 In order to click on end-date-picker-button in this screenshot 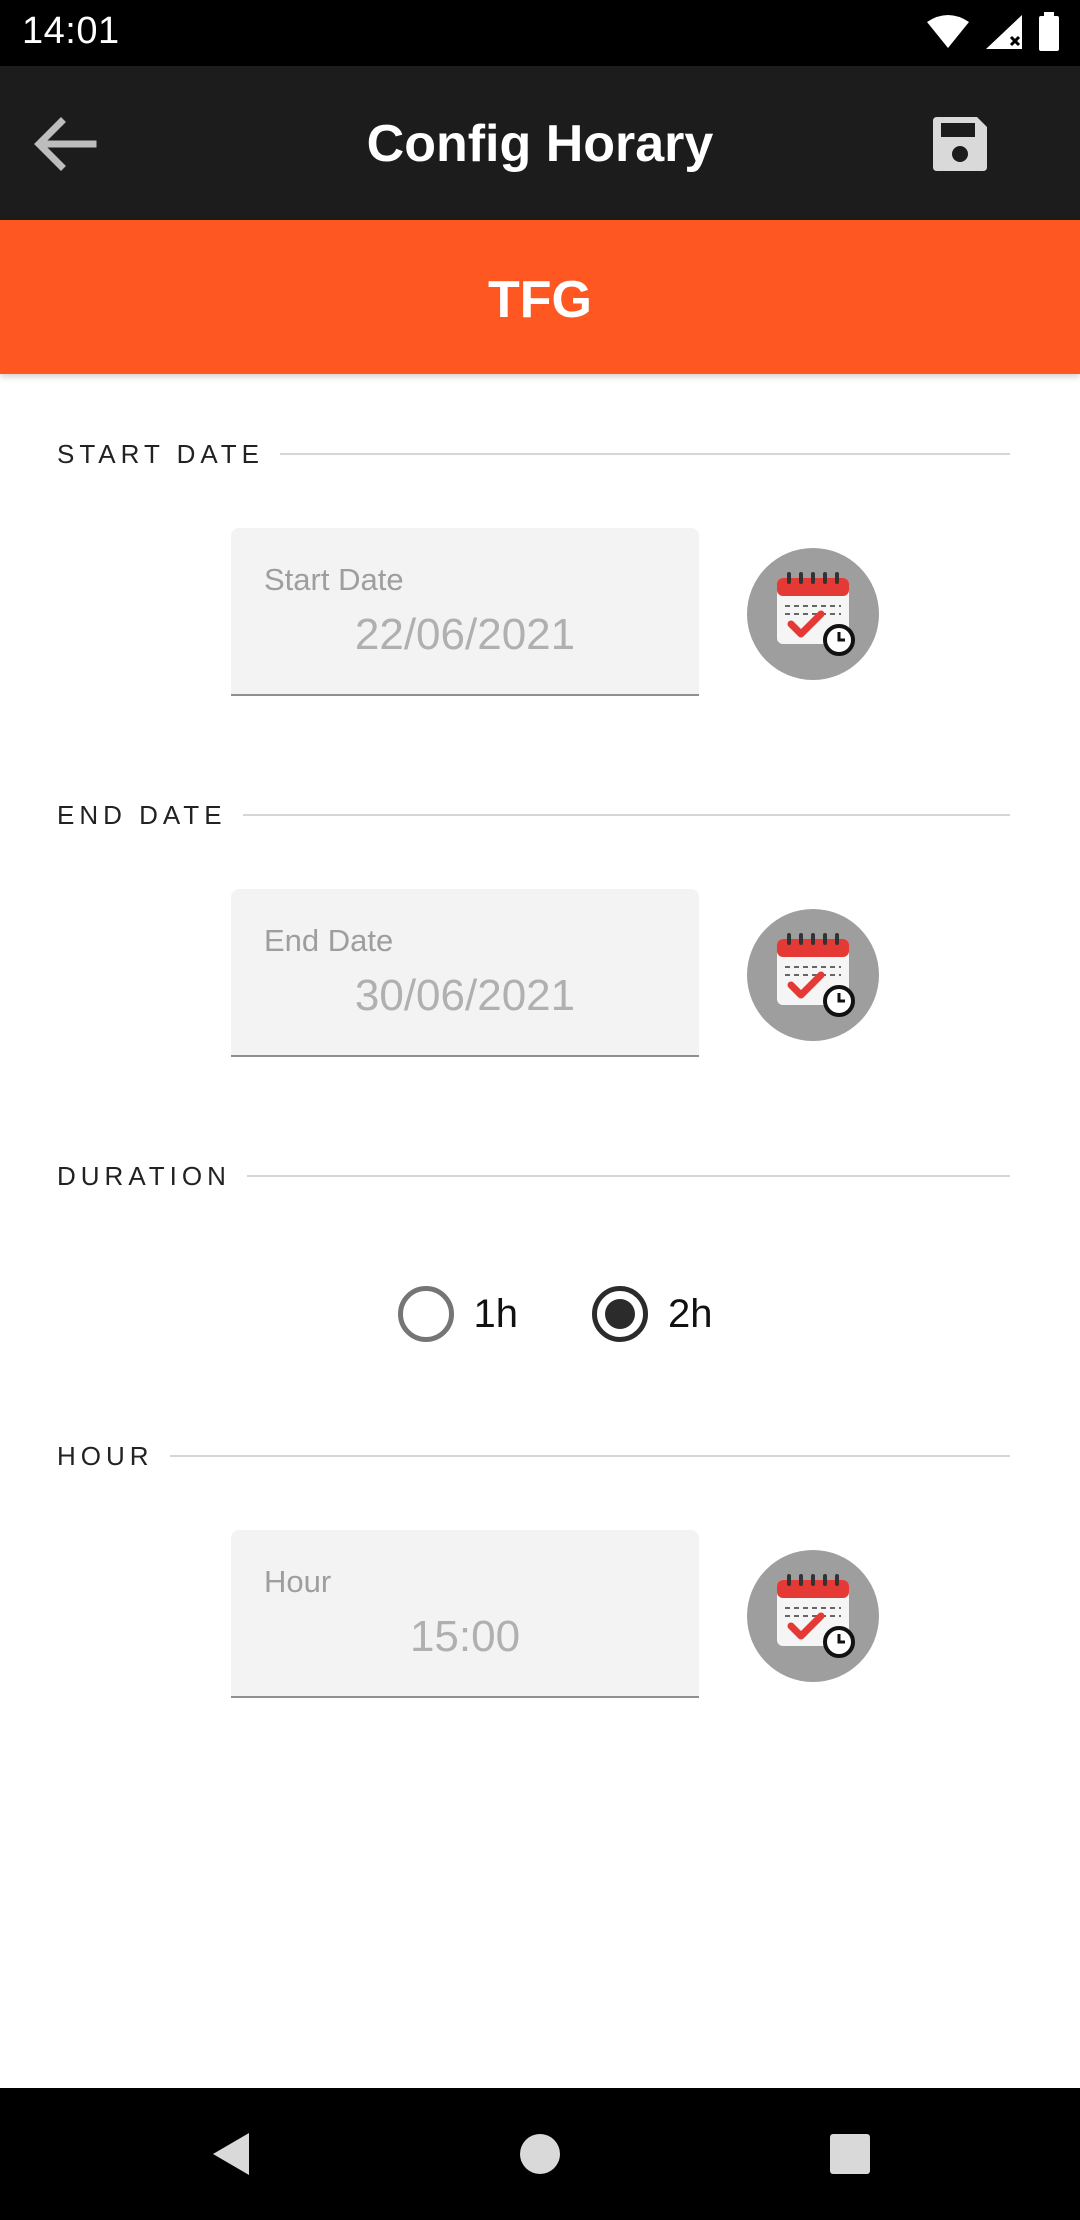, I will do `click(813, 975)`.